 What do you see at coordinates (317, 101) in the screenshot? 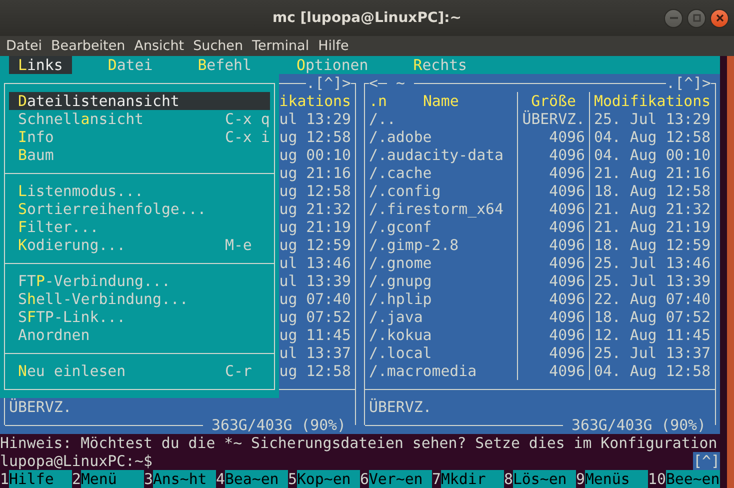
I see `column-header: ikations` at bounding box center [317, 101].